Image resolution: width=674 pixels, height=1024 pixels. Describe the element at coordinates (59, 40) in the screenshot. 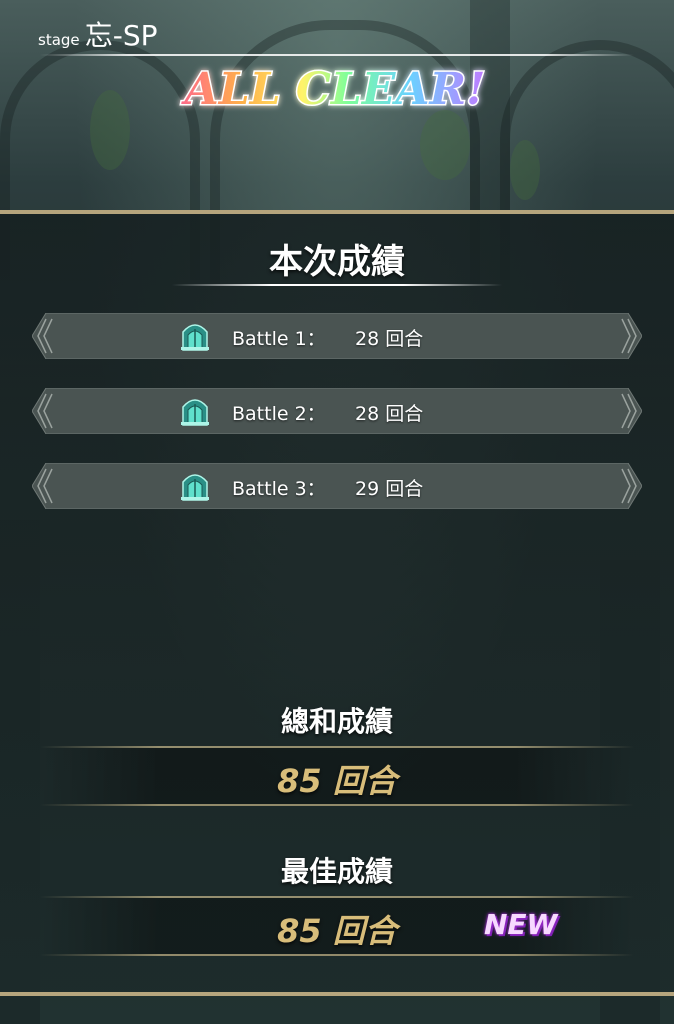

I see `stage-prefix: stage` at that location.